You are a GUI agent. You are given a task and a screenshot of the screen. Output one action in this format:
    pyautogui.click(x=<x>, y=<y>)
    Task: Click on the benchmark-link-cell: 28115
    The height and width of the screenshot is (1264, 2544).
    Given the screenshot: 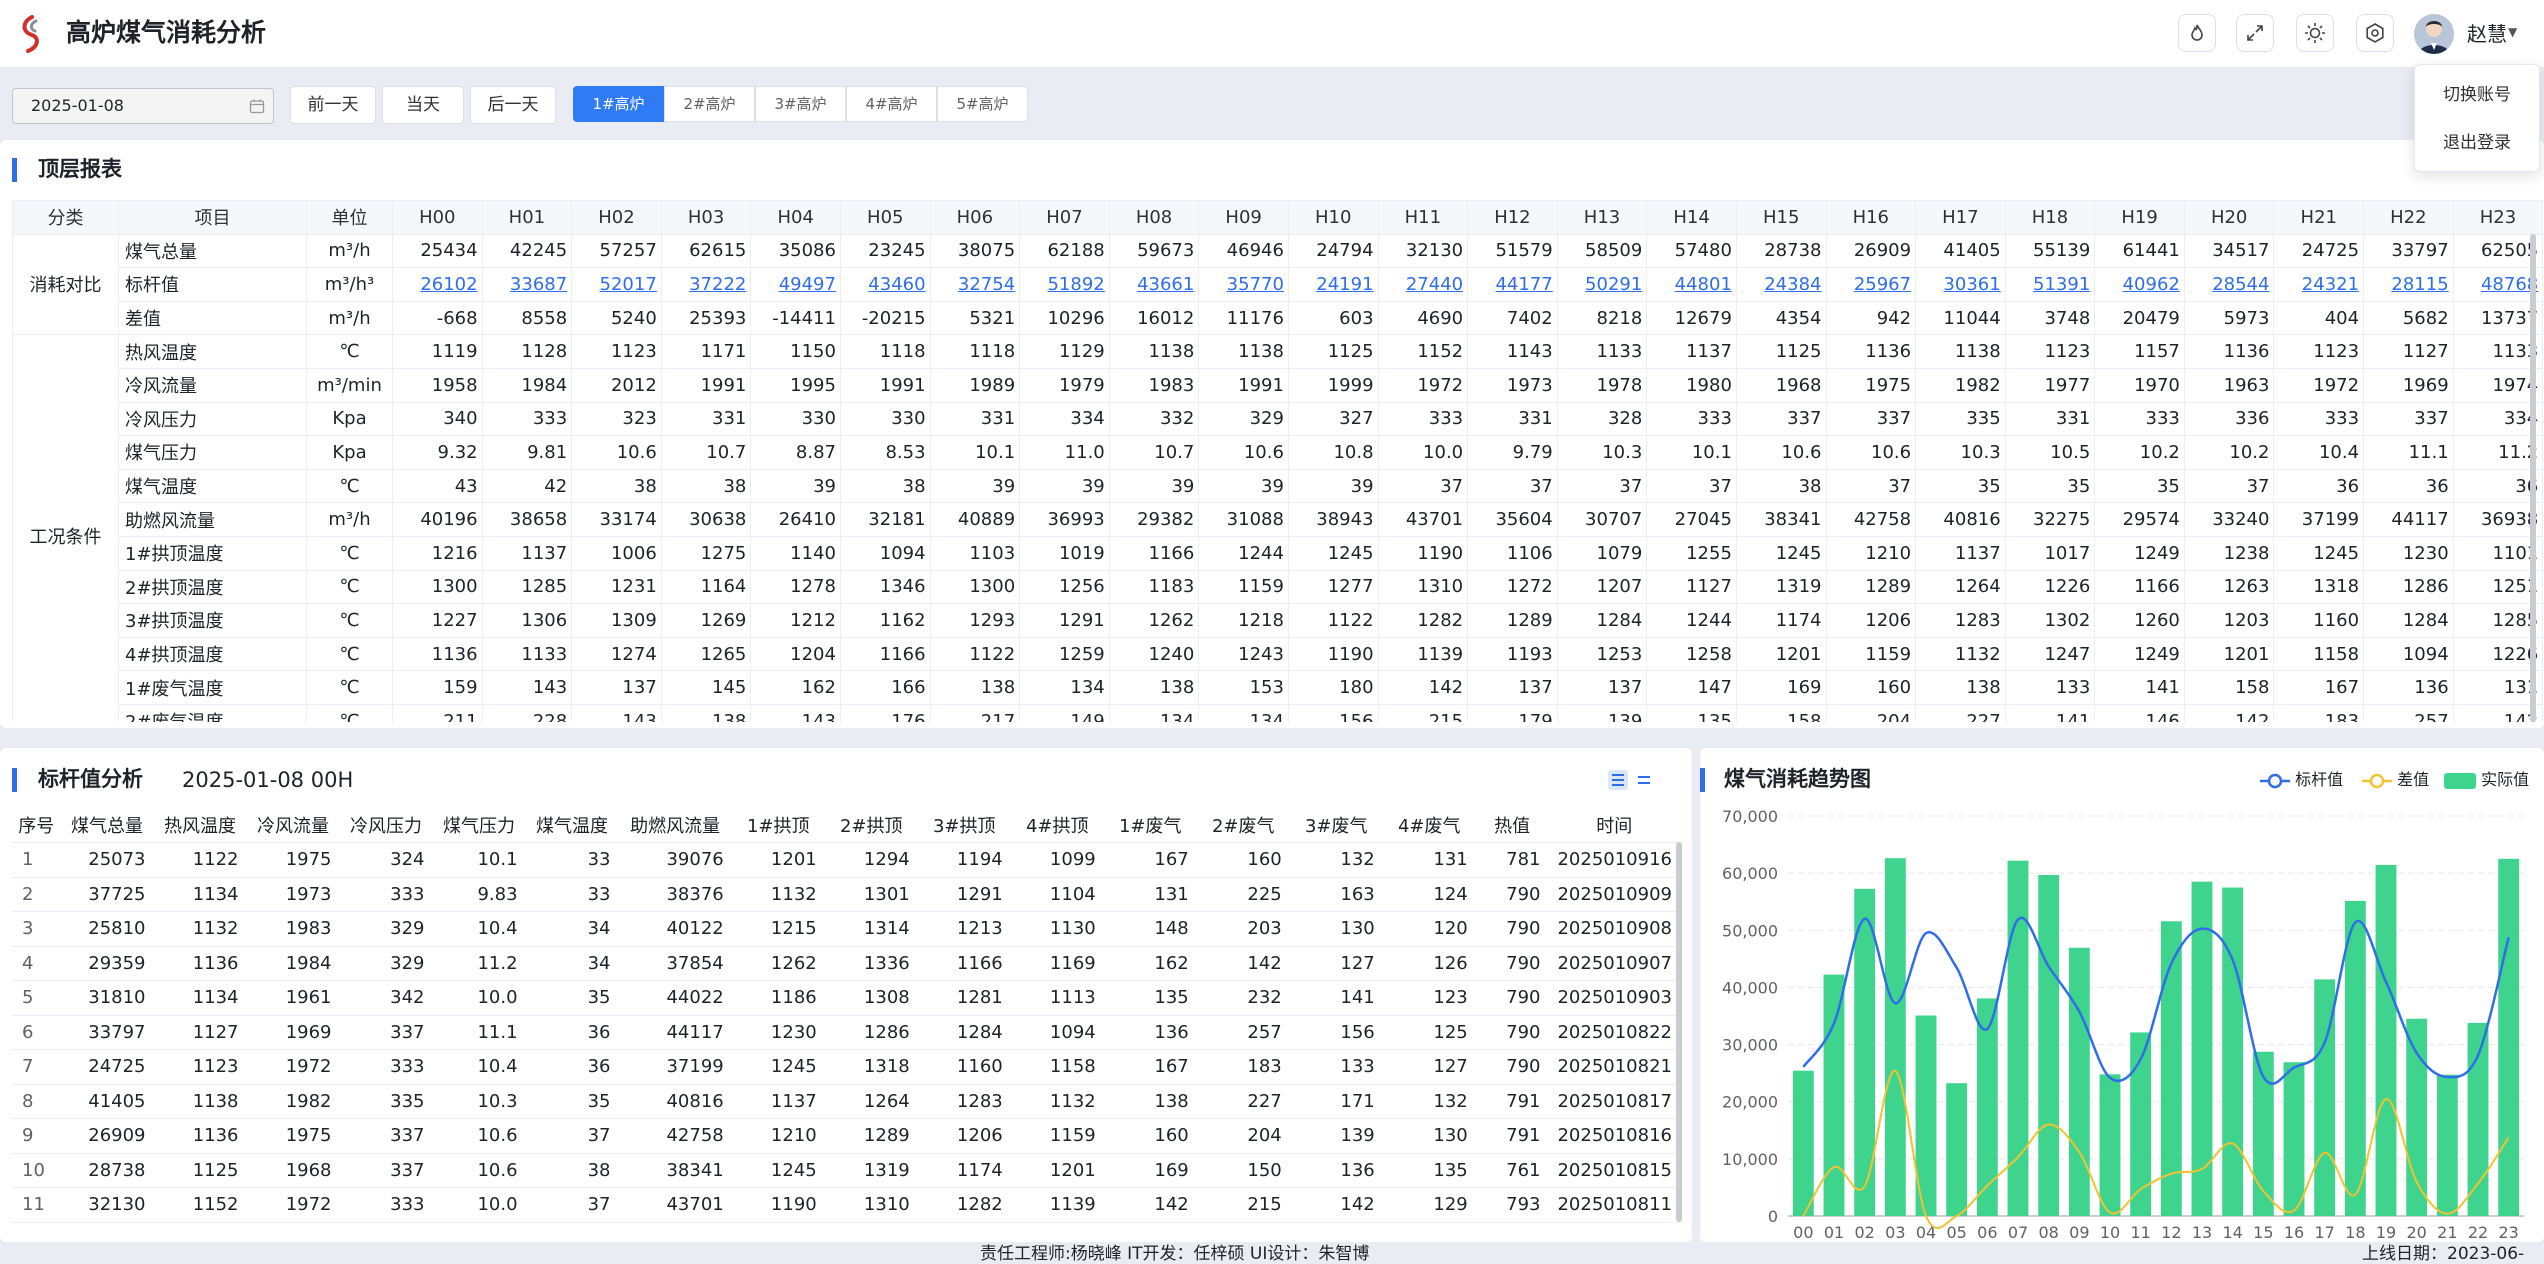 What is the action you would take?
    pyautogui.click(x=2408, y=284)
    